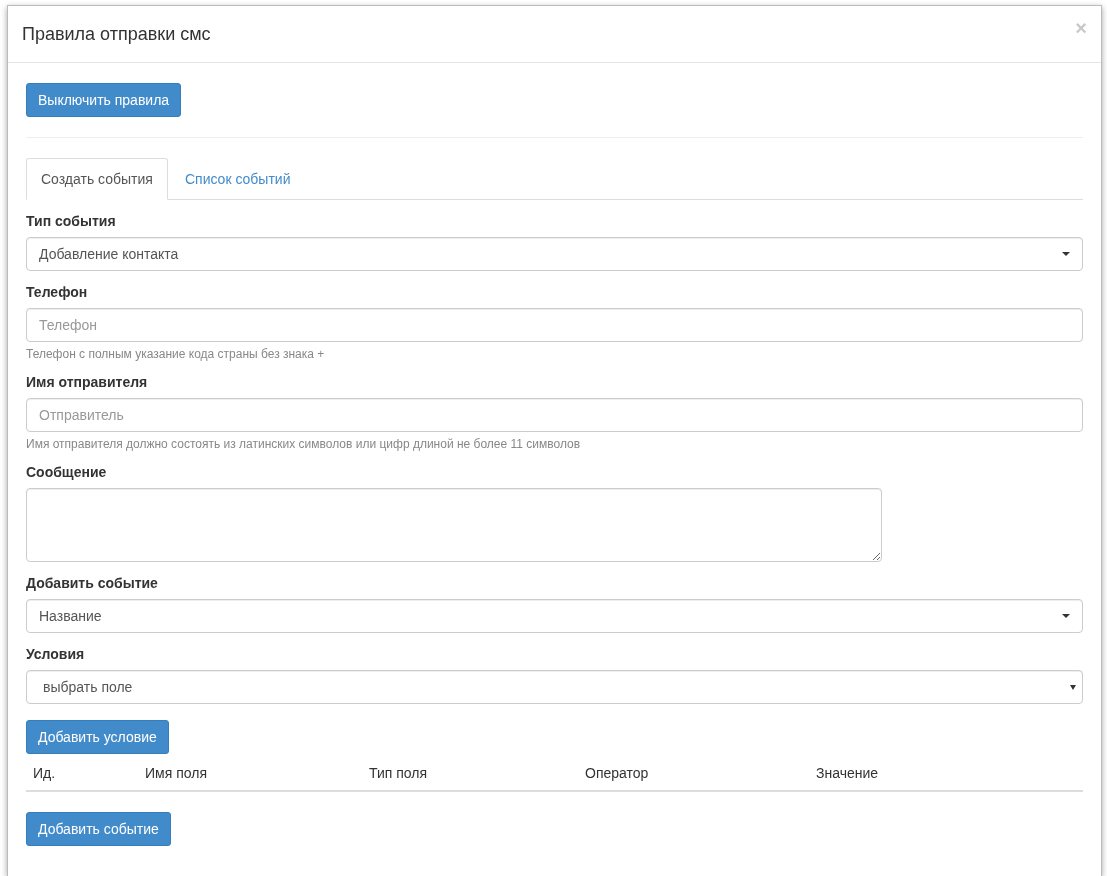 This screenshot has width=1107, height=876. Describe the element at coordinates (304, 444) in the screenshot. I see `help-text: Имя отправителя должно состоять из латинских символов или цифр длиной не более 11 символов` at that location.